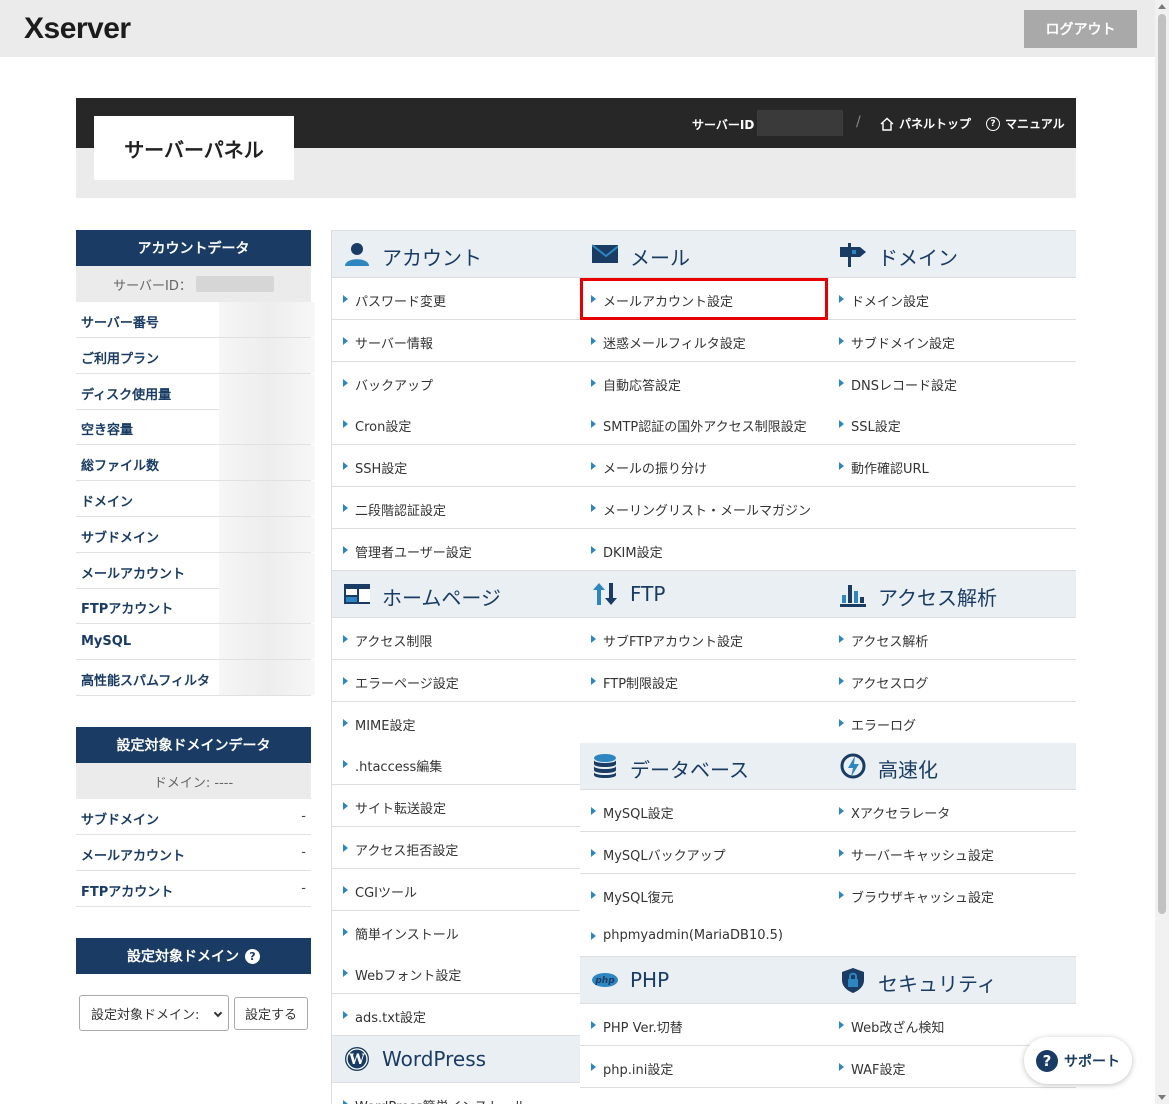 Image resolution: width=1169 pixels, height=1104 pixels. What do you see at coordinates (456, 848) in the screenshot?
I see `menu-item-homepage: アクセス拒否設定` at bounding box center [456, 848].